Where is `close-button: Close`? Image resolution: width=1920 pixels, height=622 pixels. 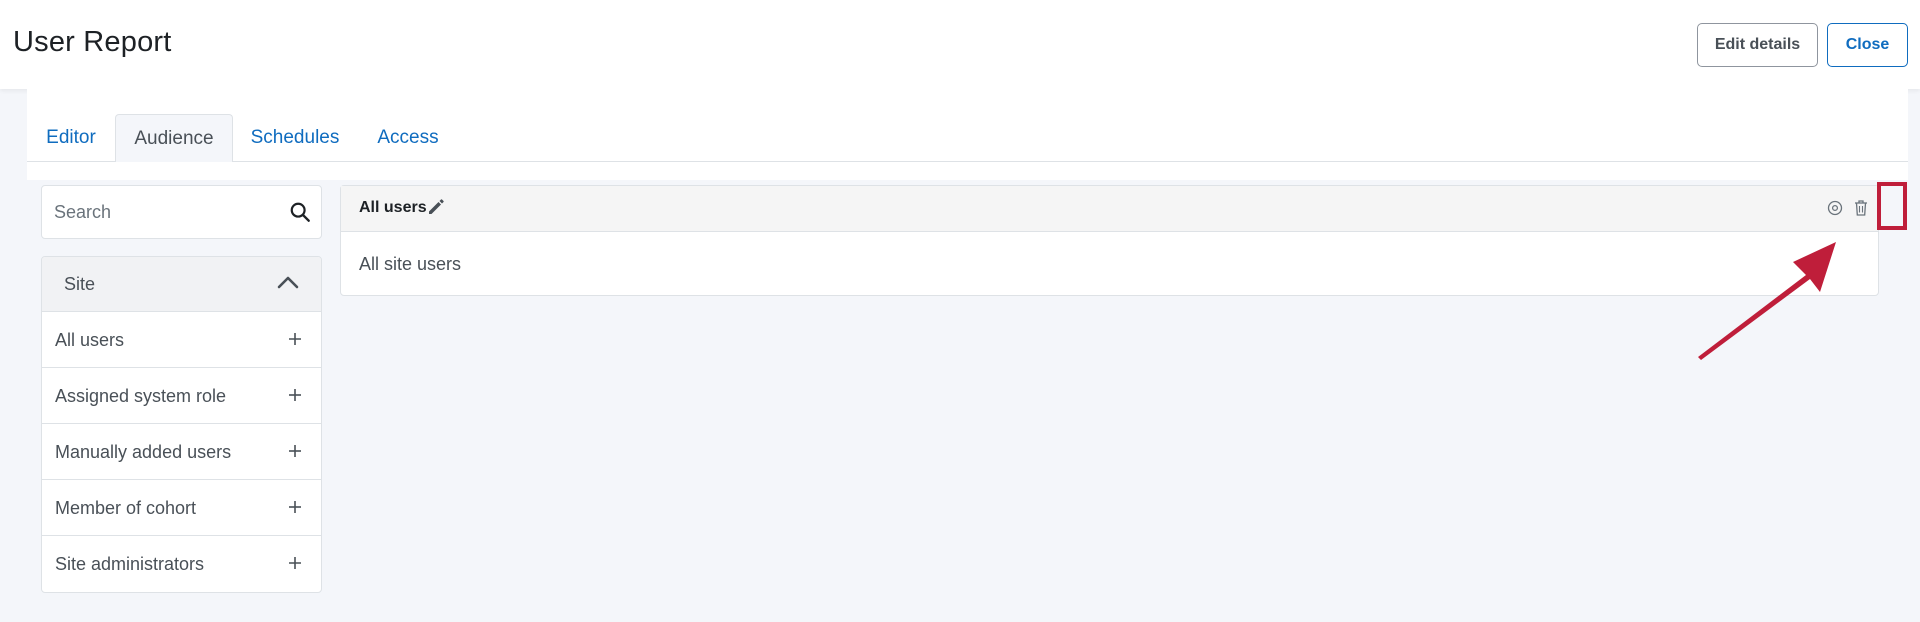 close-button: Close is located at coordinates (1867, 45).